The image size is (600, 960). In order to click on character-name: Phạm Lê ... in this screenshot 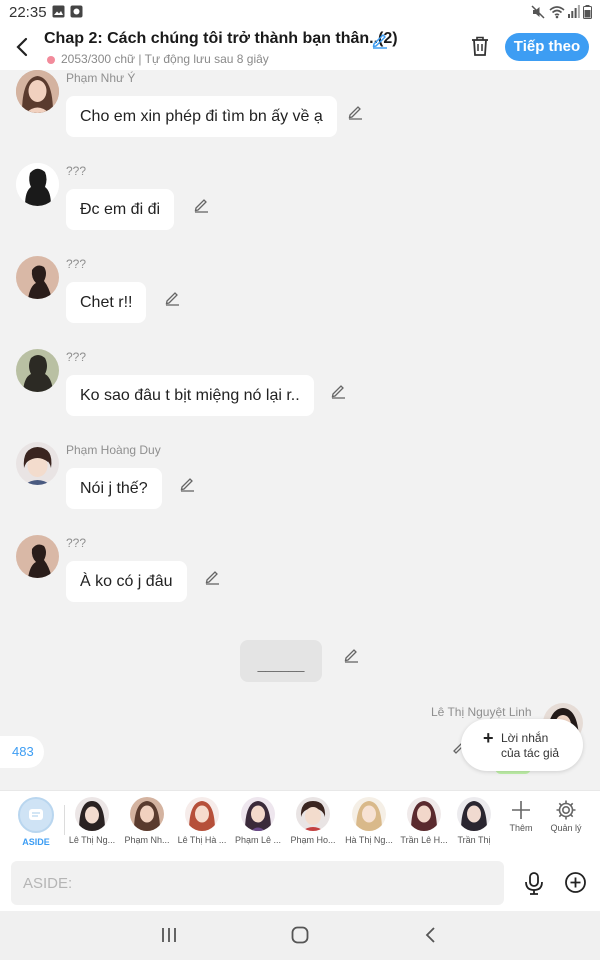, I will do `click(258, 840)`.